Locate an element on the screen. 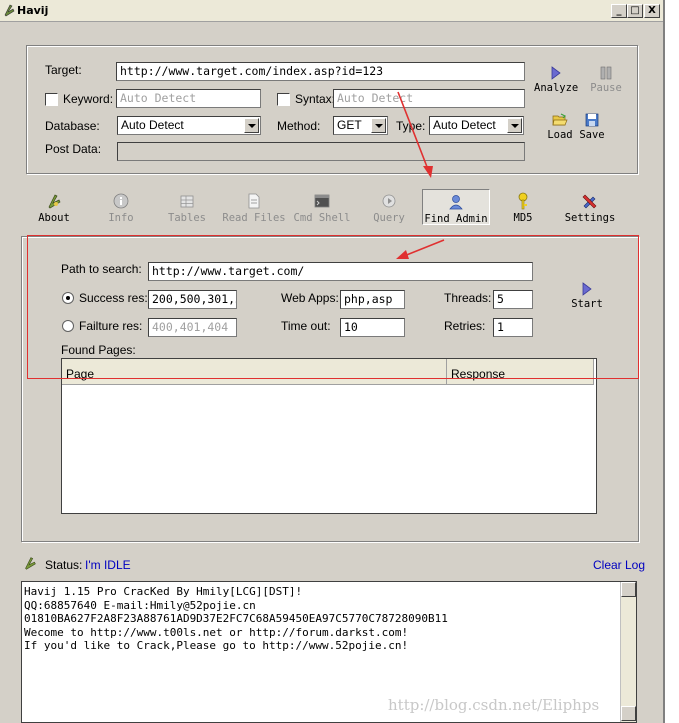 This screenshot has height=723, width=679. load-button: Load is located at coordinates (560, 126).